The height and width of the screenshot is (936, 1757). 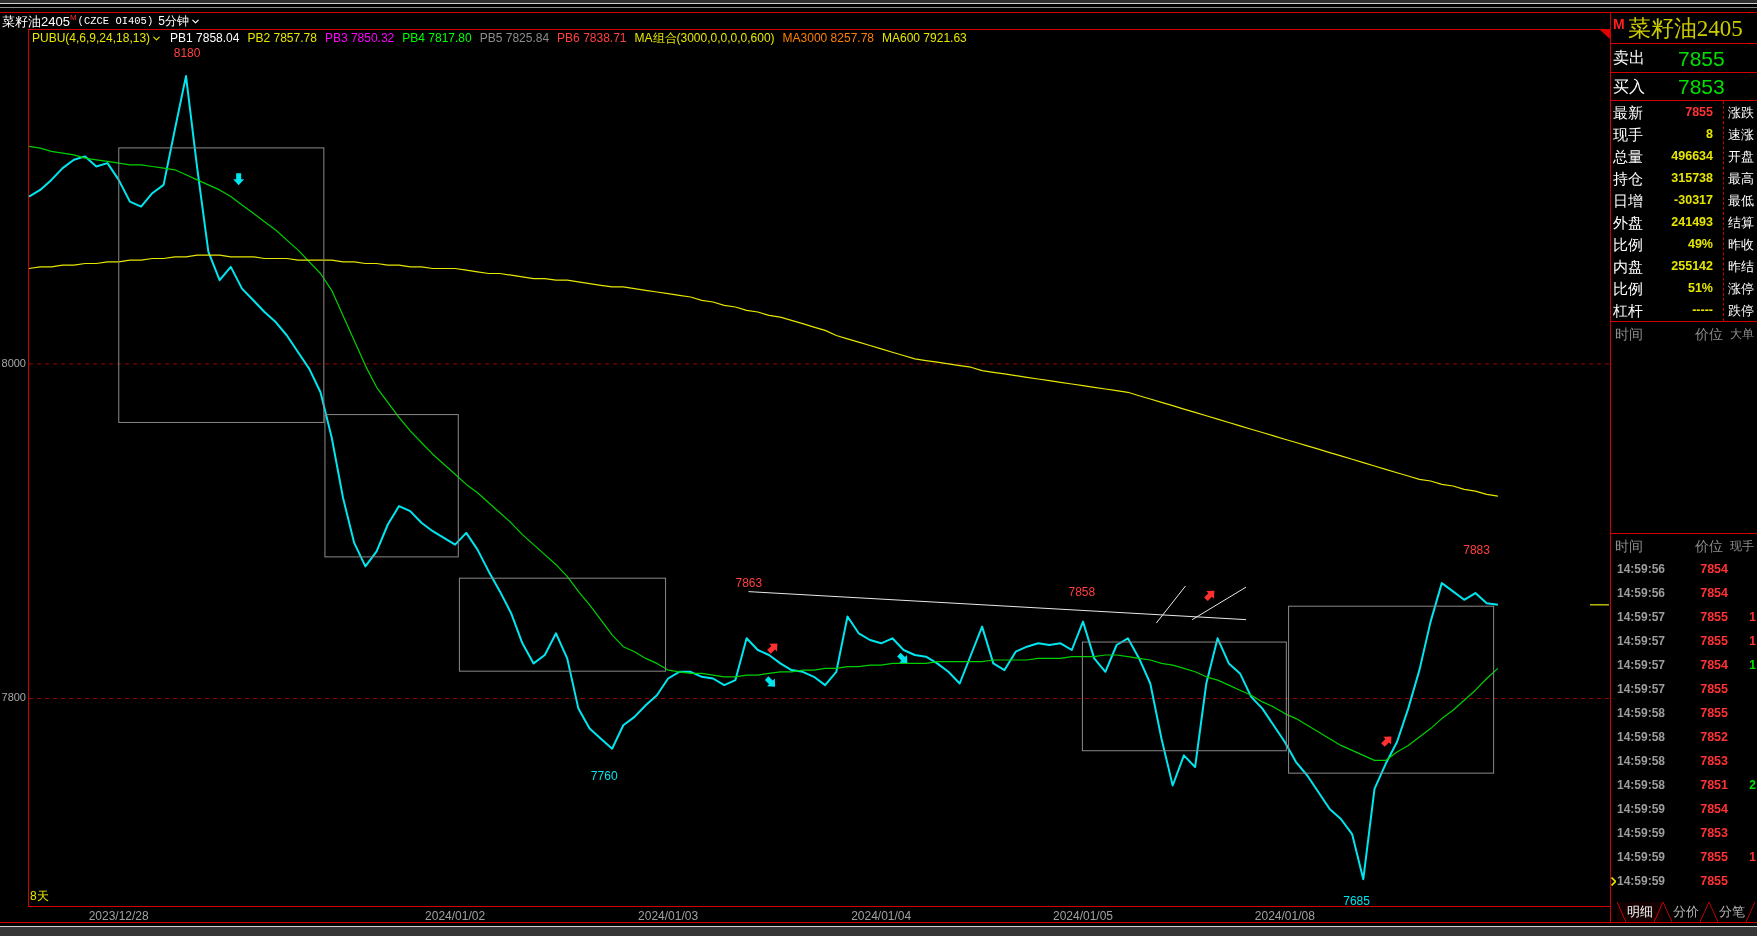 What do you see at coordinates (1628, 156) in the screenshot?
I see `stat-label: 总量` at bounding box center [1628, 156].